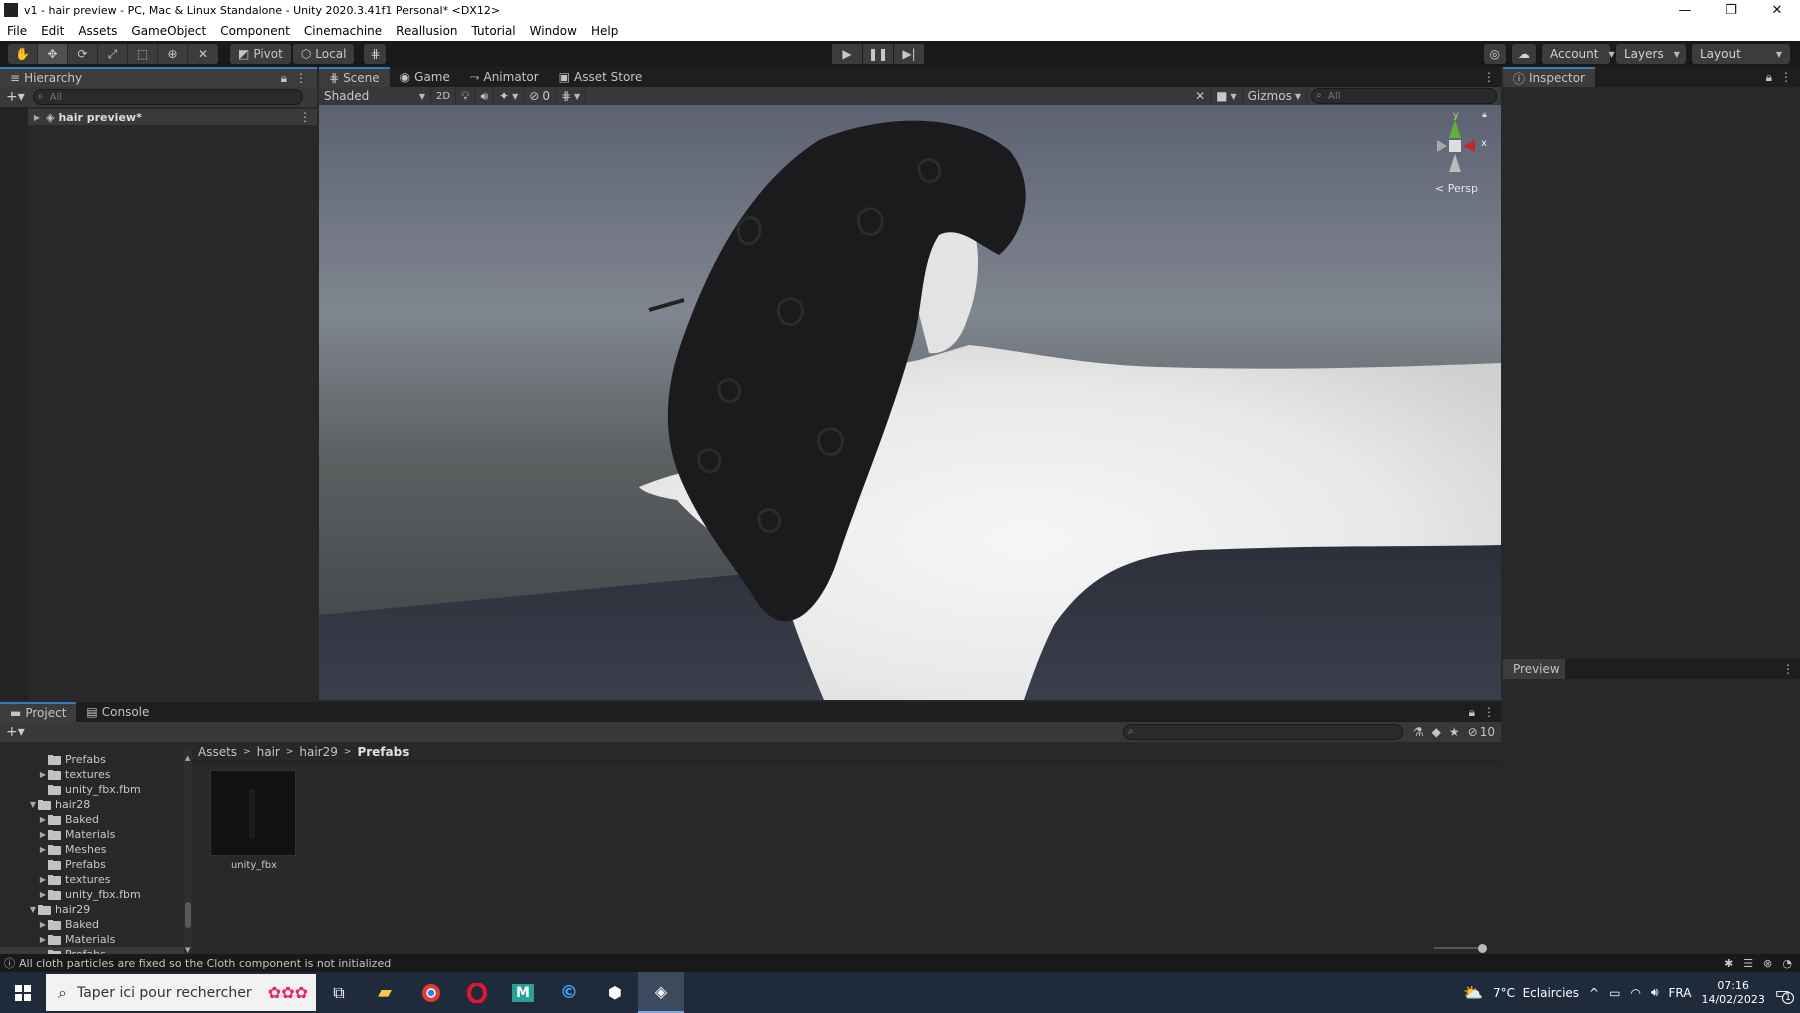 The image size is (1800, 1013). I want to click on maya-button: M, so click(523, 992).